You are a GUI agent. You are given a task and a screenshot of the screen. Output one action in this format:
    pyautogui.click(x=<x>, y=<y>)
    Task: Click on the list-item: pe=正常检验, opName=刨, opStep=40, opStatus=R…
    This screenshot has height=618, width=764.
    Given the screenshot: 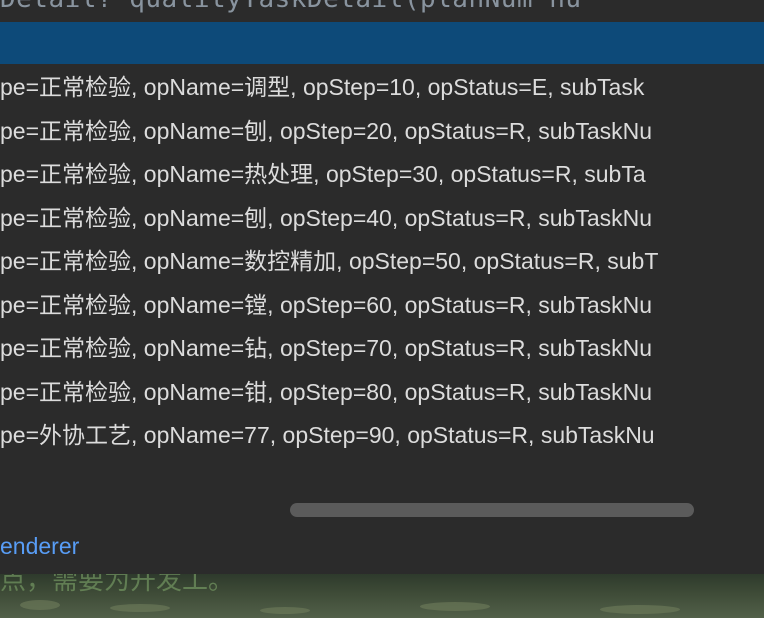 What is the action you would take?
    pyautogui.click(x=382, y=219)
    